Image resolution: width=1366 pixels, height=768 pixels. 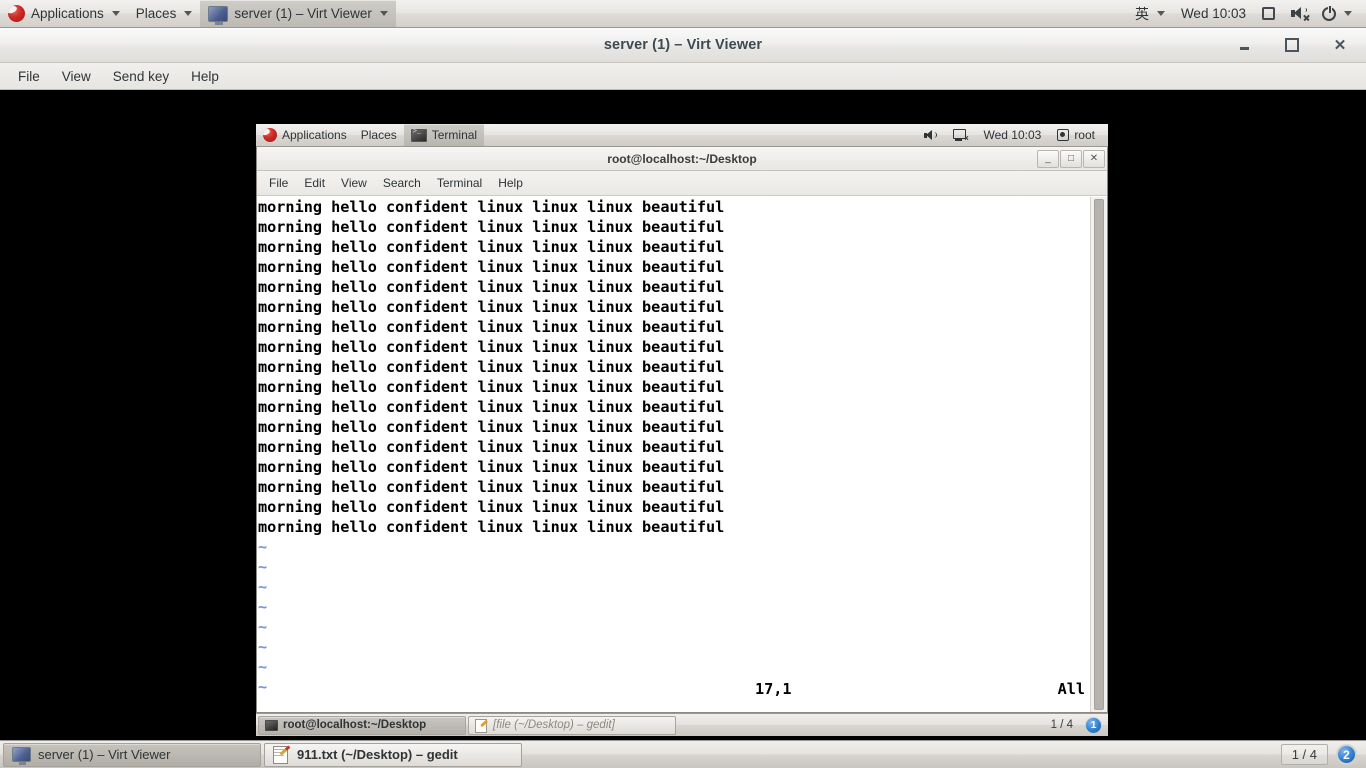 What do you see at coordinates (1062, 725) in the screenshot?
I see `guest-workspace-pages: 1 / 4` at bounding box center [1062, 725].